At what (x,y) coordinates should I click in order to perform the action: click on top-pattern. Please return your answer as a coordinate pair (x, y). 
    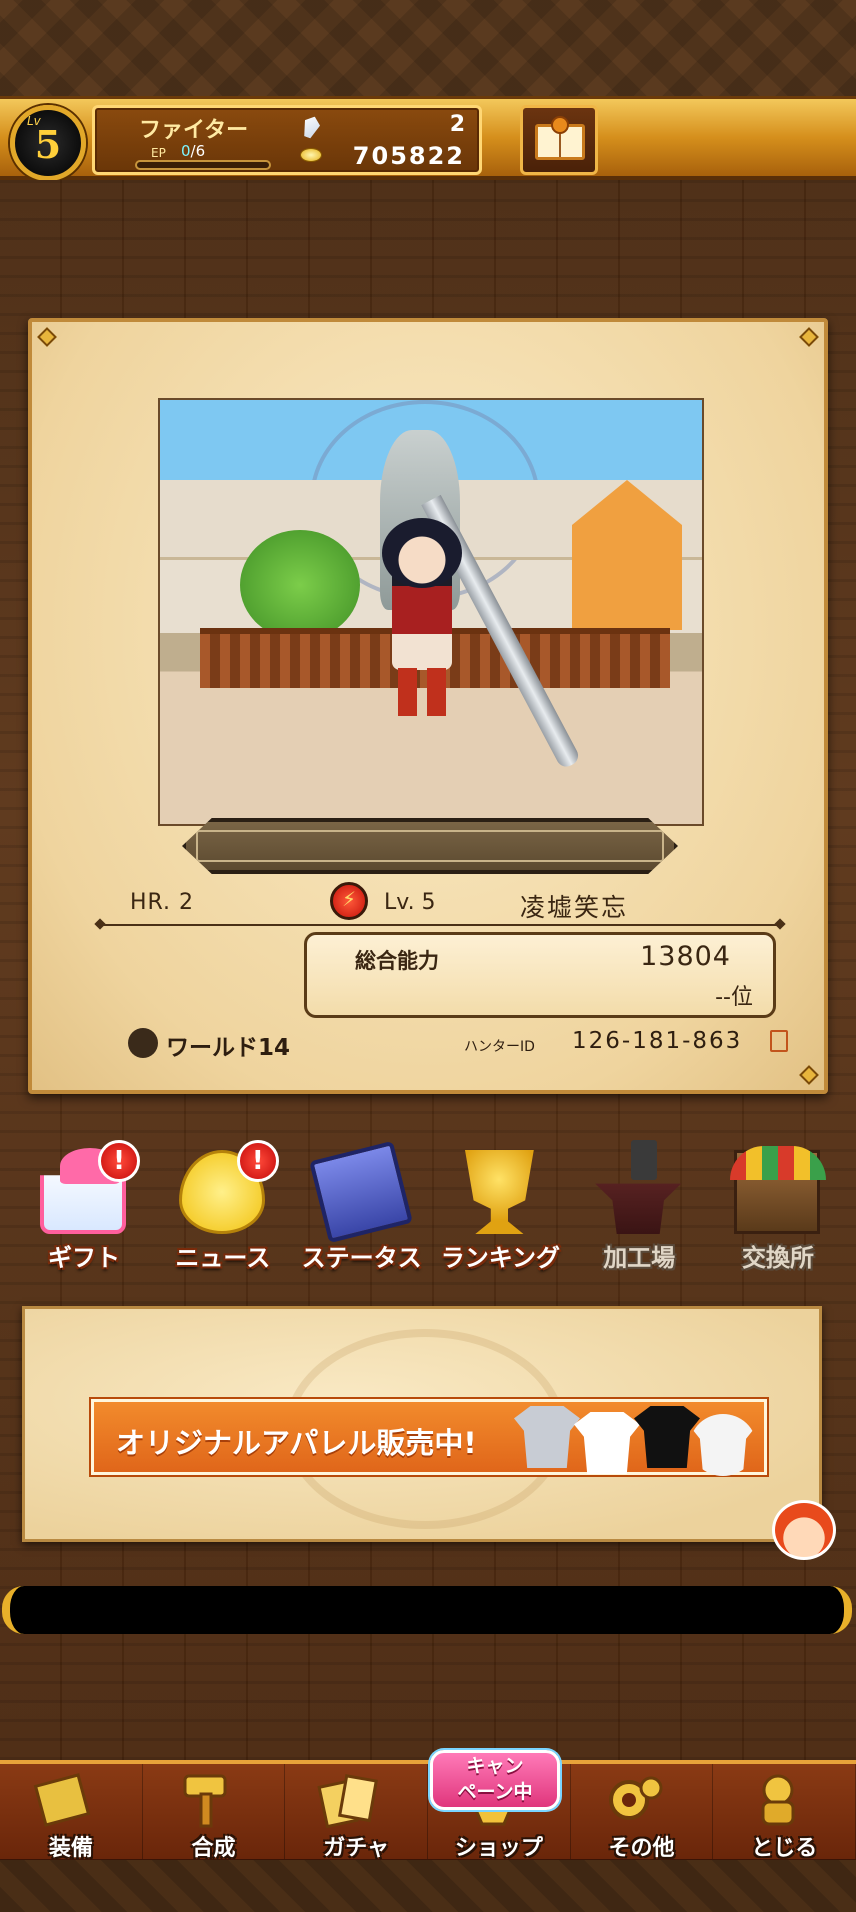
    Looking at the image, I should click on (428, 50).